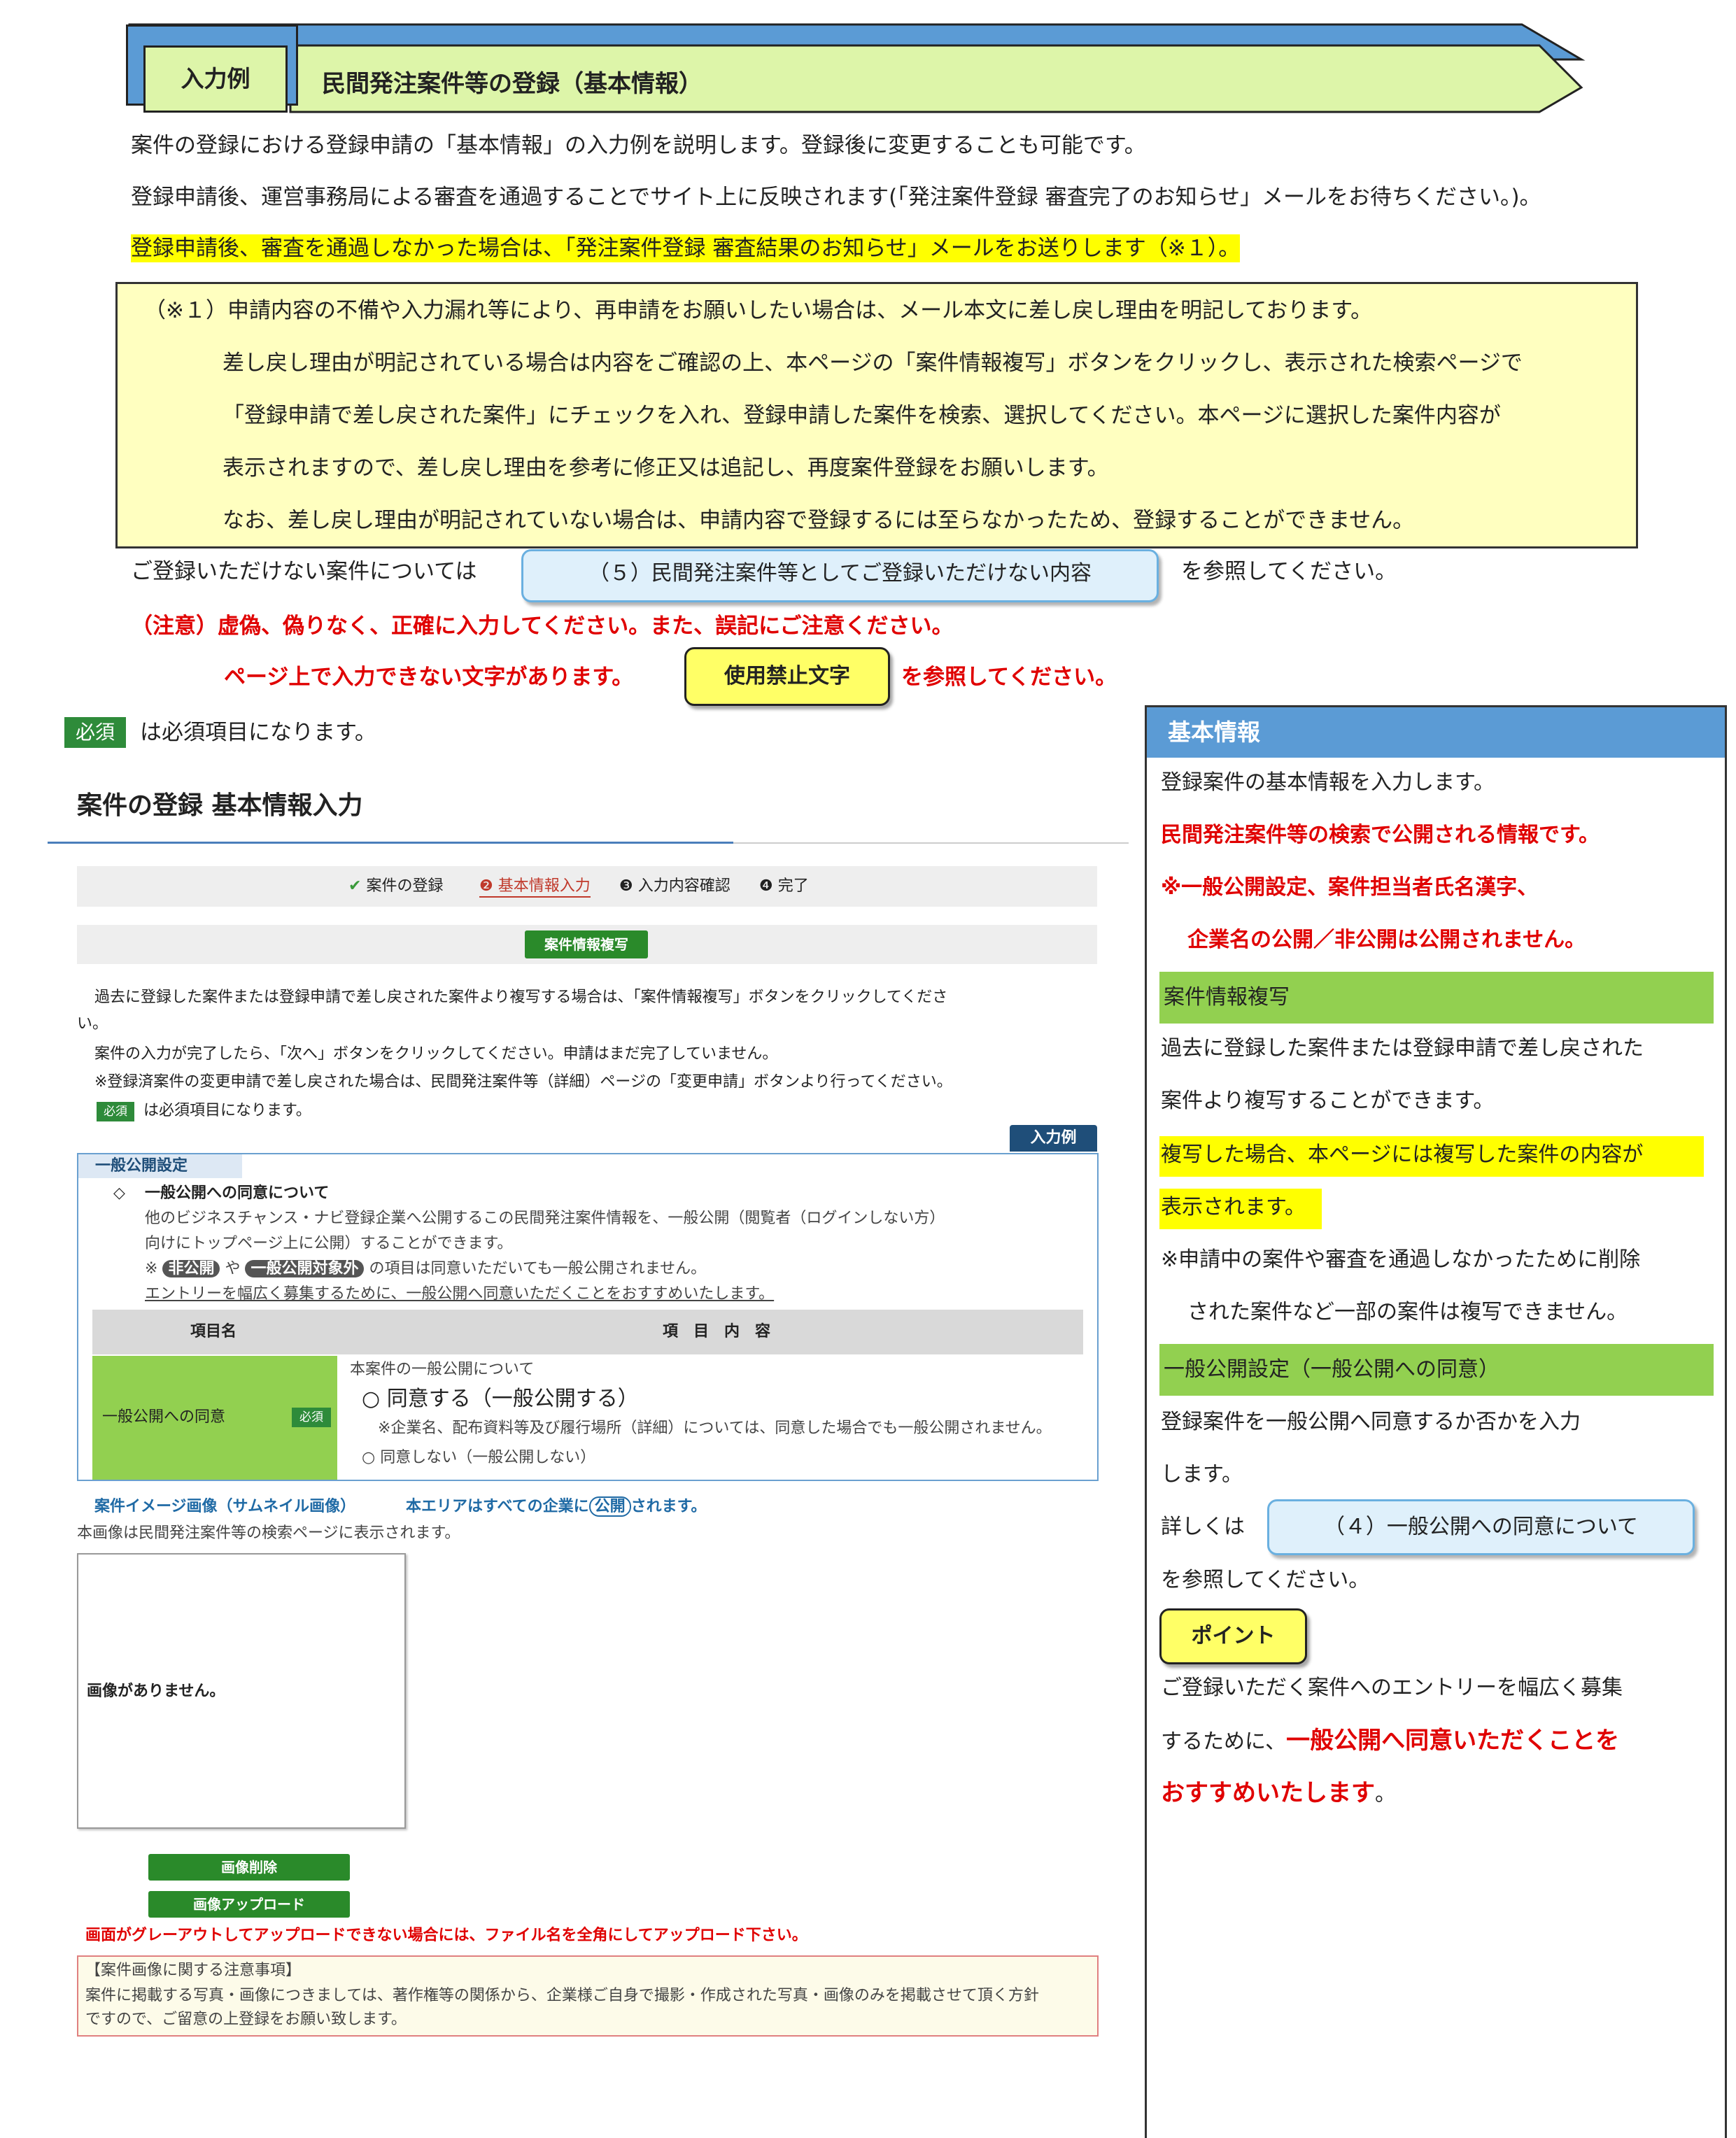 This screenshot has height=2138, width=1736. What do you see at coordinates (1009, 677) in the screenshot?
I see `caution-line2b: を参照してください。` at bounding box center [1009, 677].